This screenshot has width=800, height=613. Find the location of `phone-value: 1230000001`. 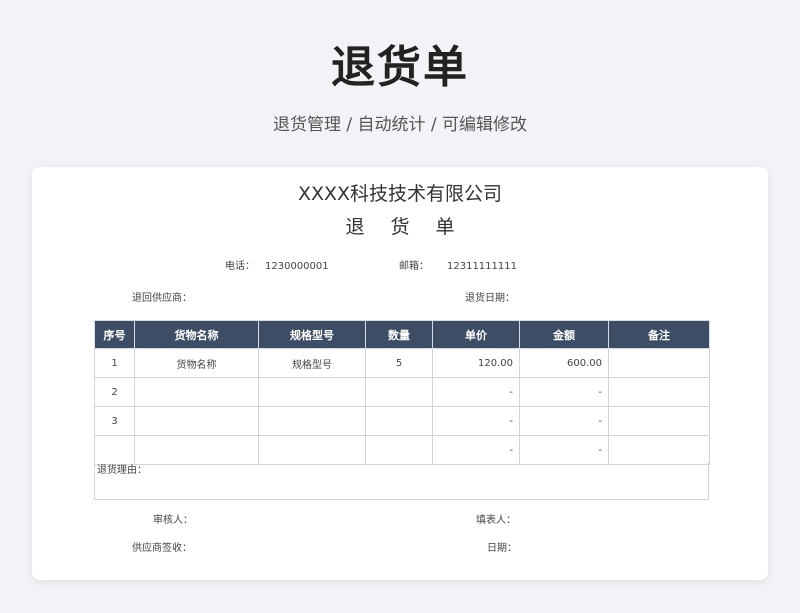

phone-value: 1230000001 is located at coordinates (297, 266).